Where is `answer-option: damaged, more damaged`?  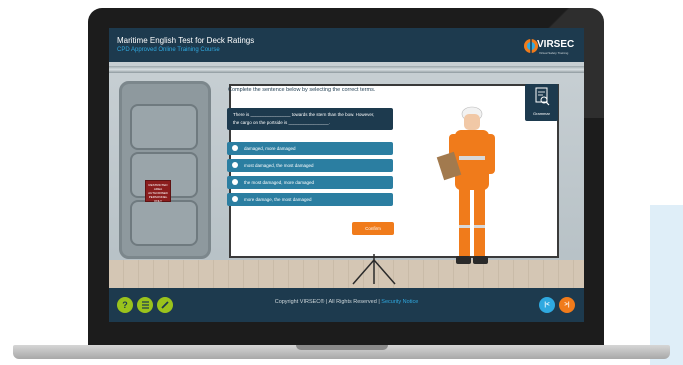 answer-option: damaged, more damaged is located at coordinates (310, 148).